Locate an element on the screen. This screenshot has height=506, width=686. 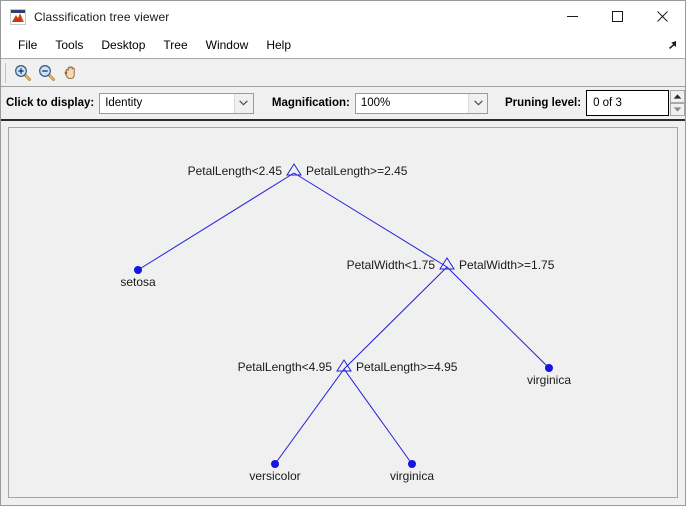
toolbar is located at coordinates (343, 73).